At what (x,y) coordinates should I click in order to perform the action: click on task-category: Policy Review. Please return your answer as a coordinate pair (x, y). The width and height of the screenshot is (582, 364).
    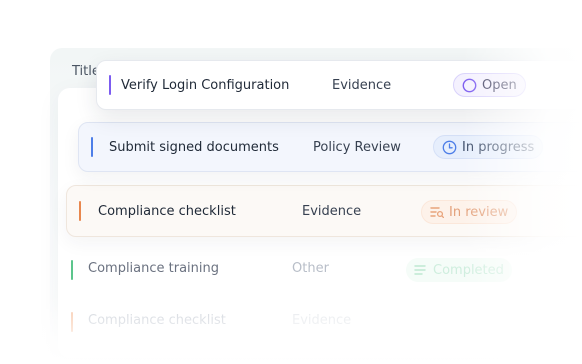
    Looking at the image, I should click on (357, 147).